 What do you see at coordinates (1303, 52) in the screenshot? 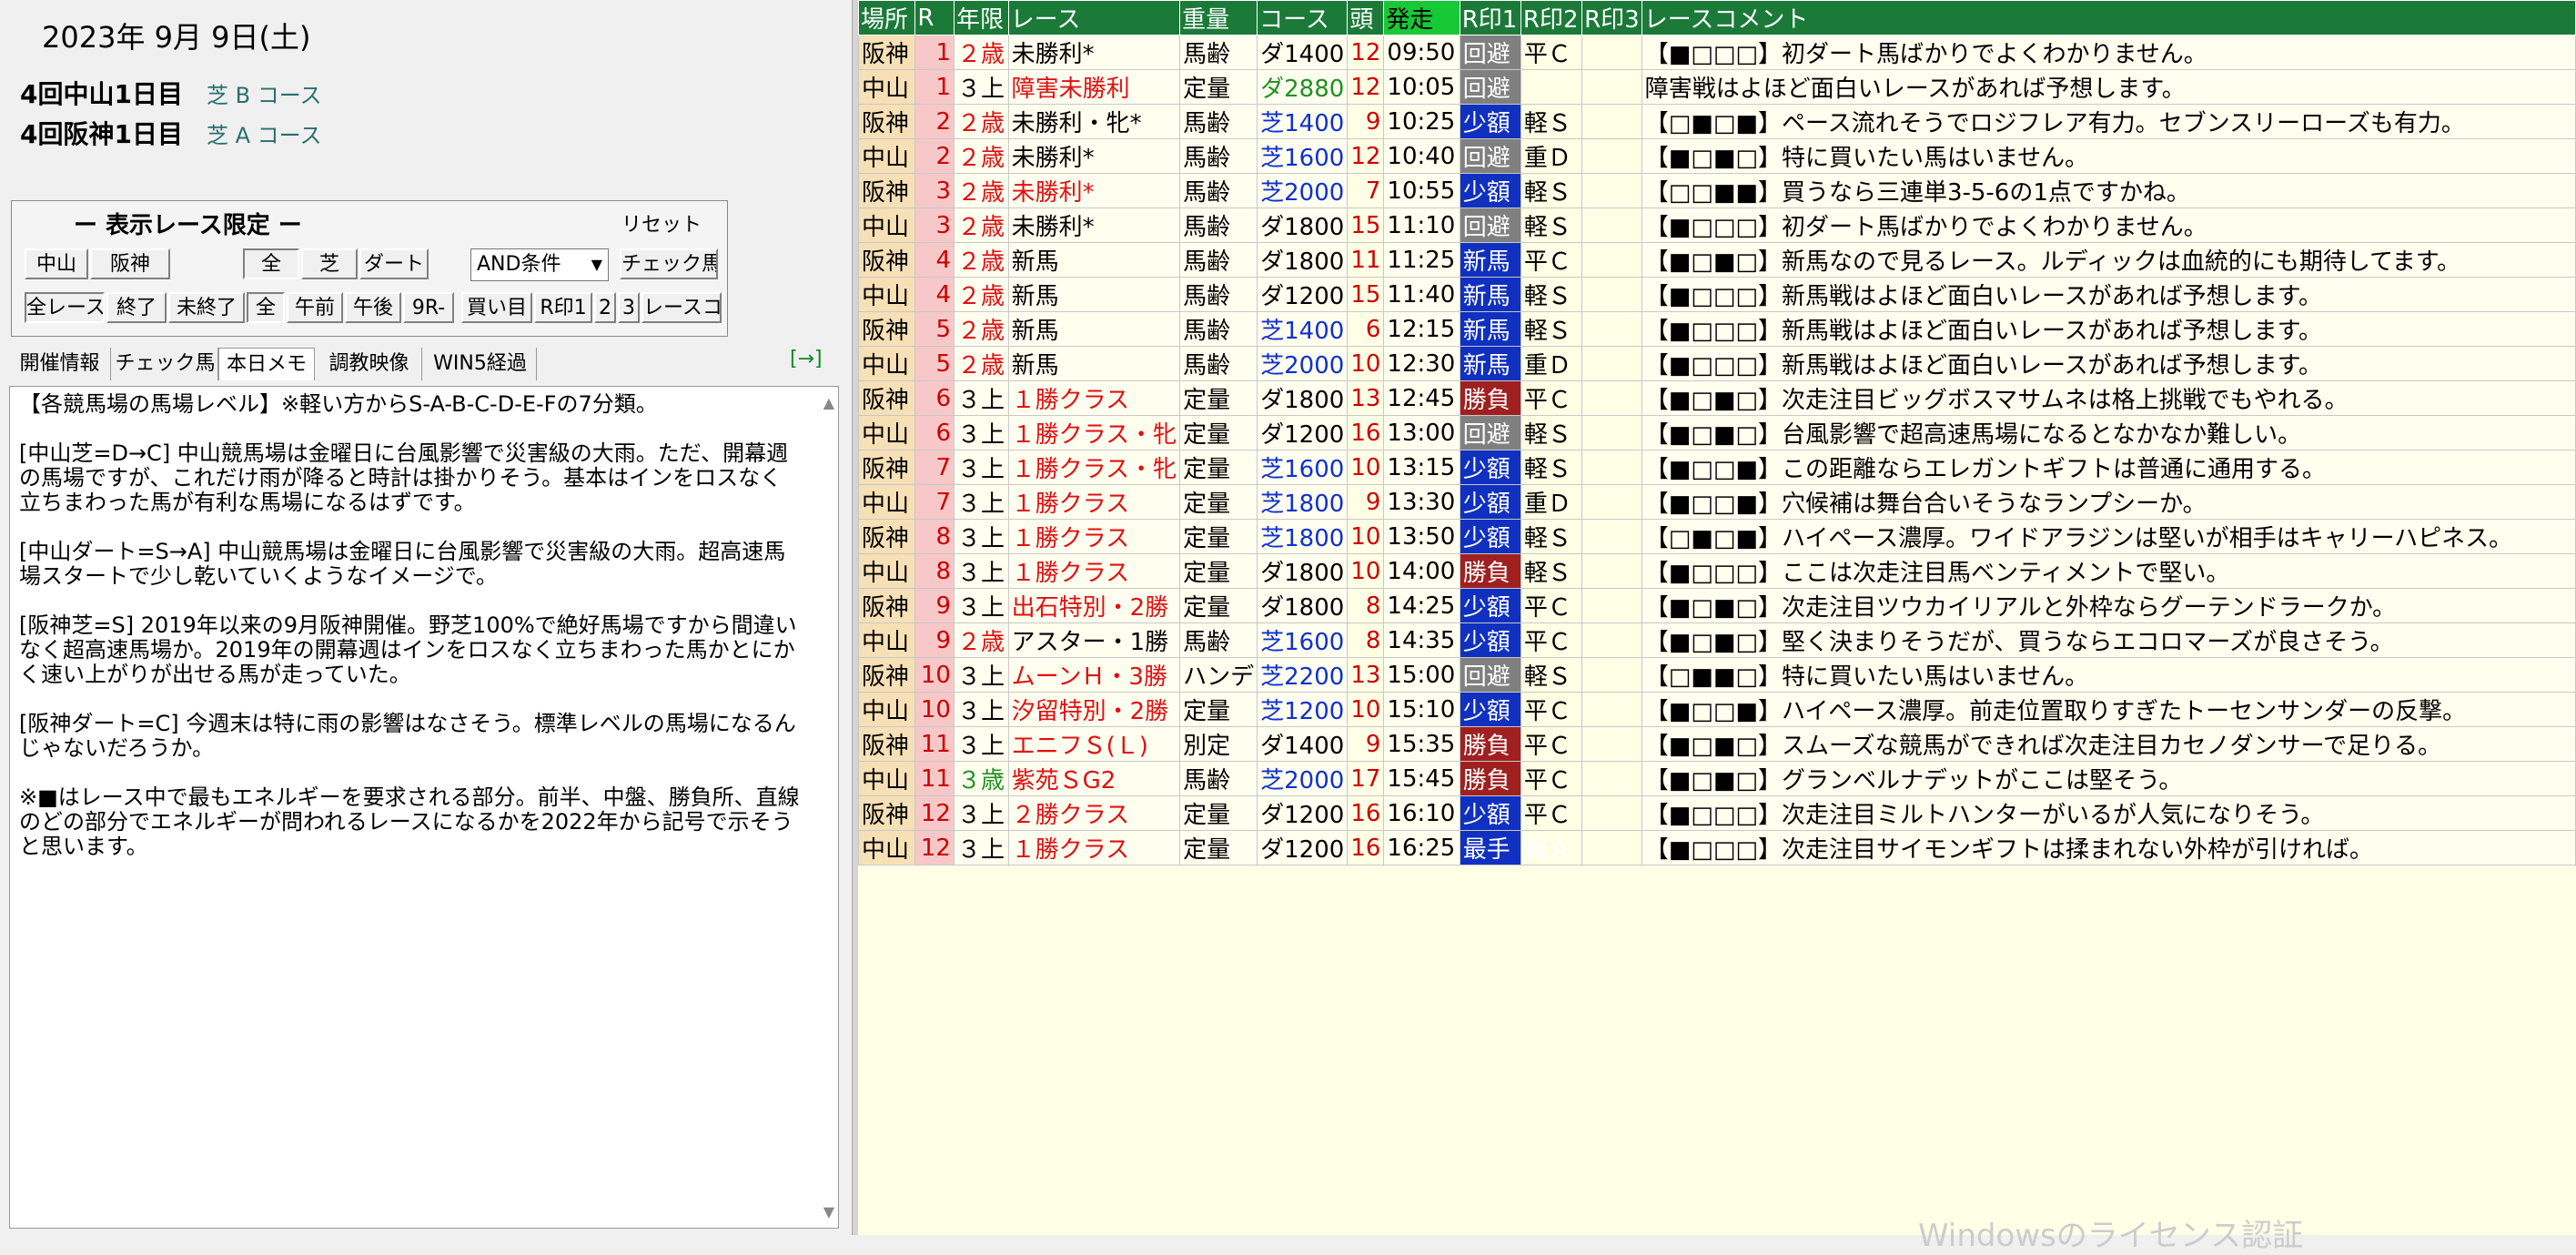
I see `course-cell: ダ1400` at bounding box center [1303, 52].